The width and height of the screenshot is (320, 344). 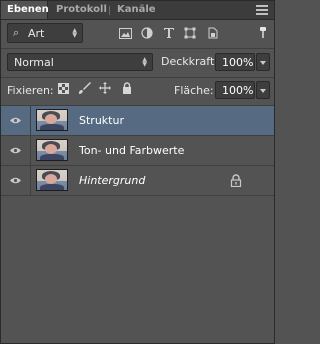 What do you see at coordinates (263, 62) in the screenshot?
I see `opacity-dropdown-button` at bounding box center [263, 62].